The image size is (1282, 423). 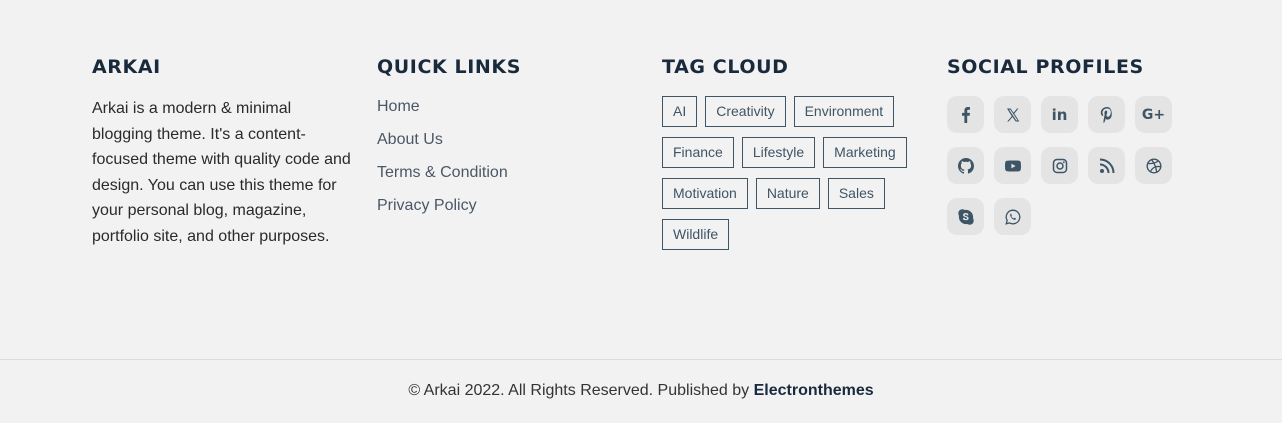 I want to click on social-icons: in G+, so click(x=1077, y=165).